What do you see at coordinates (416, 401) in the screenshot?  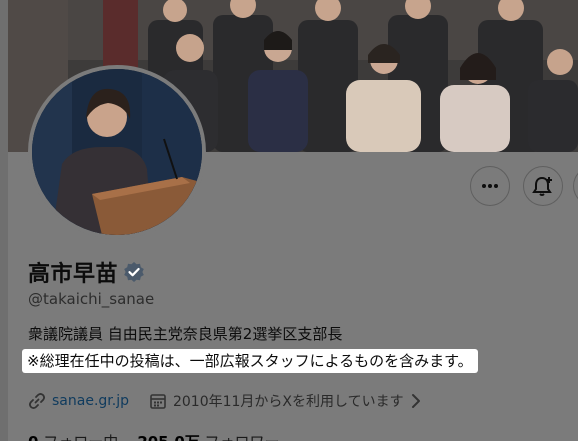 I see `chevron-right-icon` at bounding box center [416, 401].